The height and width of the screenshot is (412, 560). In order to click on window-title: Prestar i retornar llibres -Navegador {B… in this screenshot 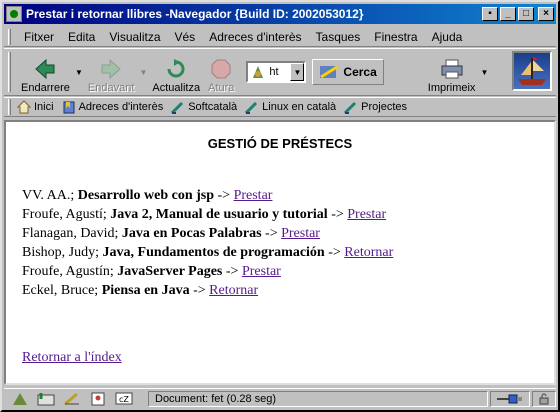, I will do `click(195, 14)`.